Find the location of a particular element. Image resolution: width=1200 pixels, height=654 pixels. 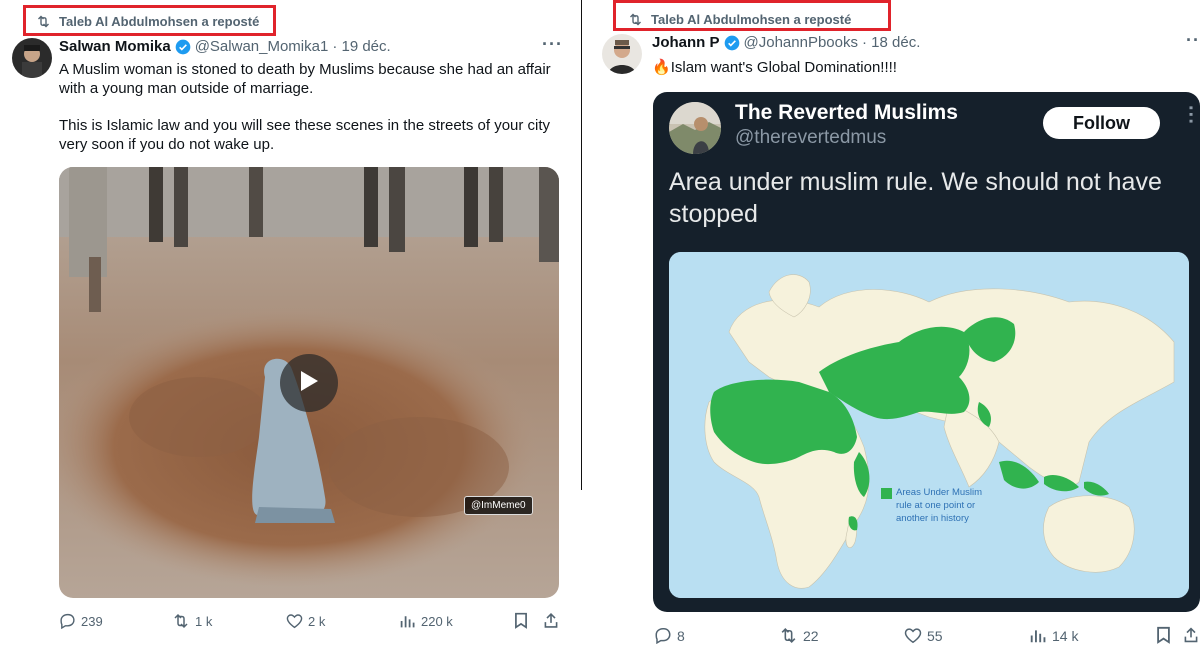

quote-author-handle: @therevertedmus is located at coordinates (810, 138).